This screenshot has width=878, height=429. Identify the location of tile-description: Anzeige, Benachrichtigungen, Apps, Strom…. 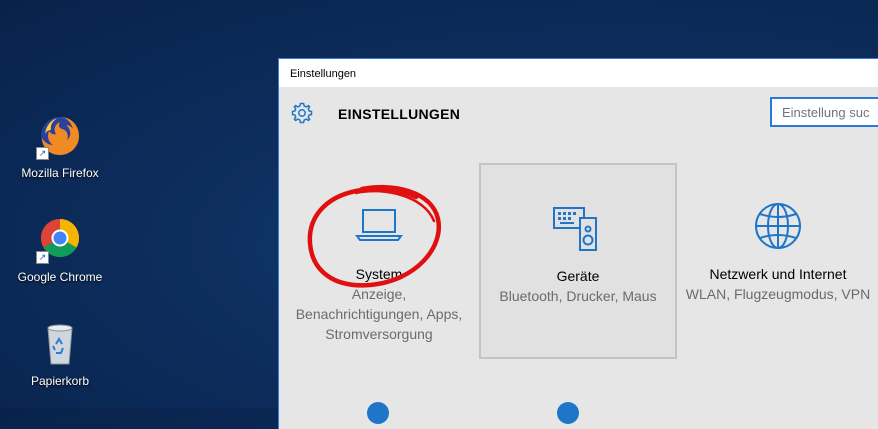
(379, 314).